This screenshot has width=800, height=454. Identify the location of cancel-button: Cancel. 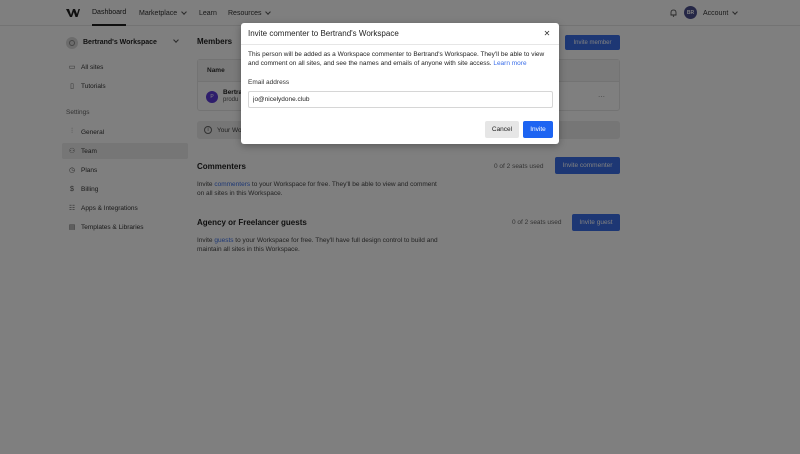
(502, 129).